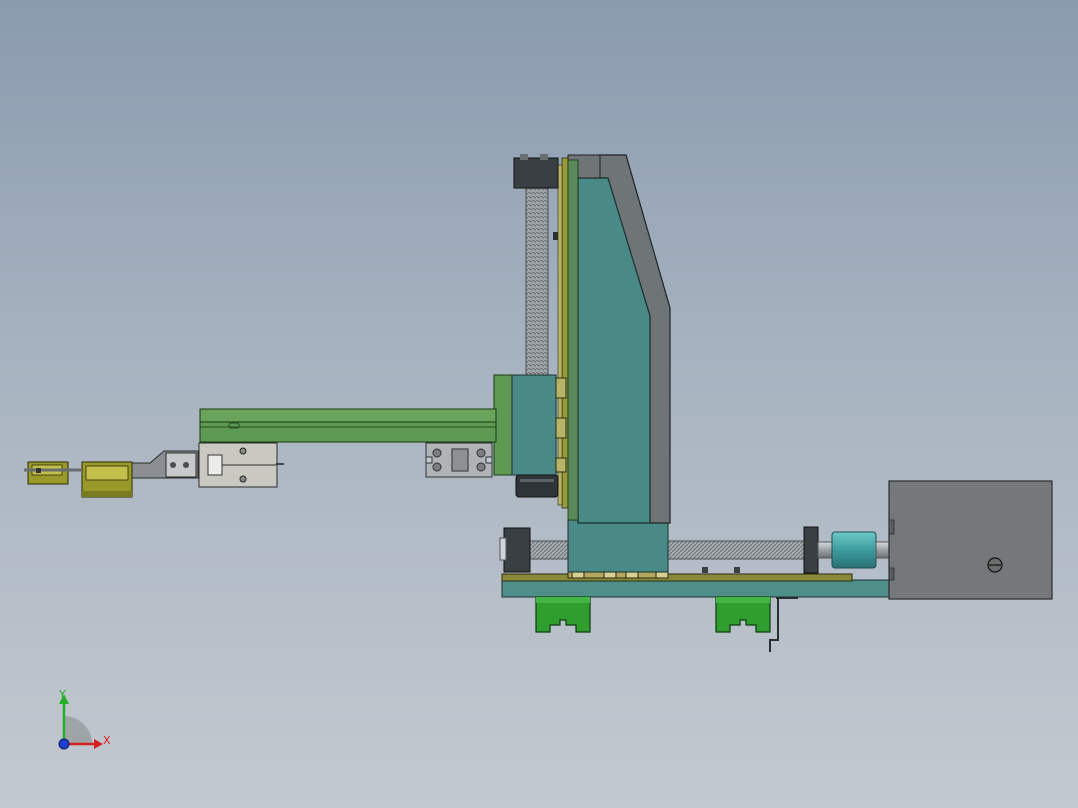 This screenshot has height=808, width=1078. I want to click on ballscrew-end-support-right, so click(811, 550).